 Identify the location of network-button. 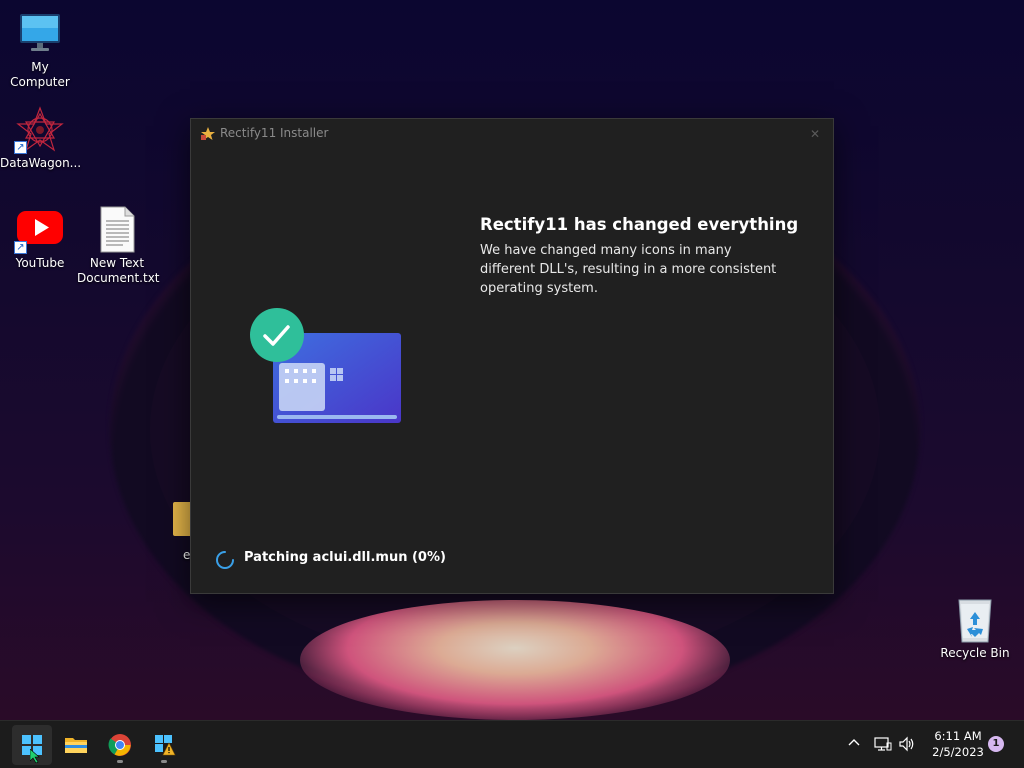
(883, 745).